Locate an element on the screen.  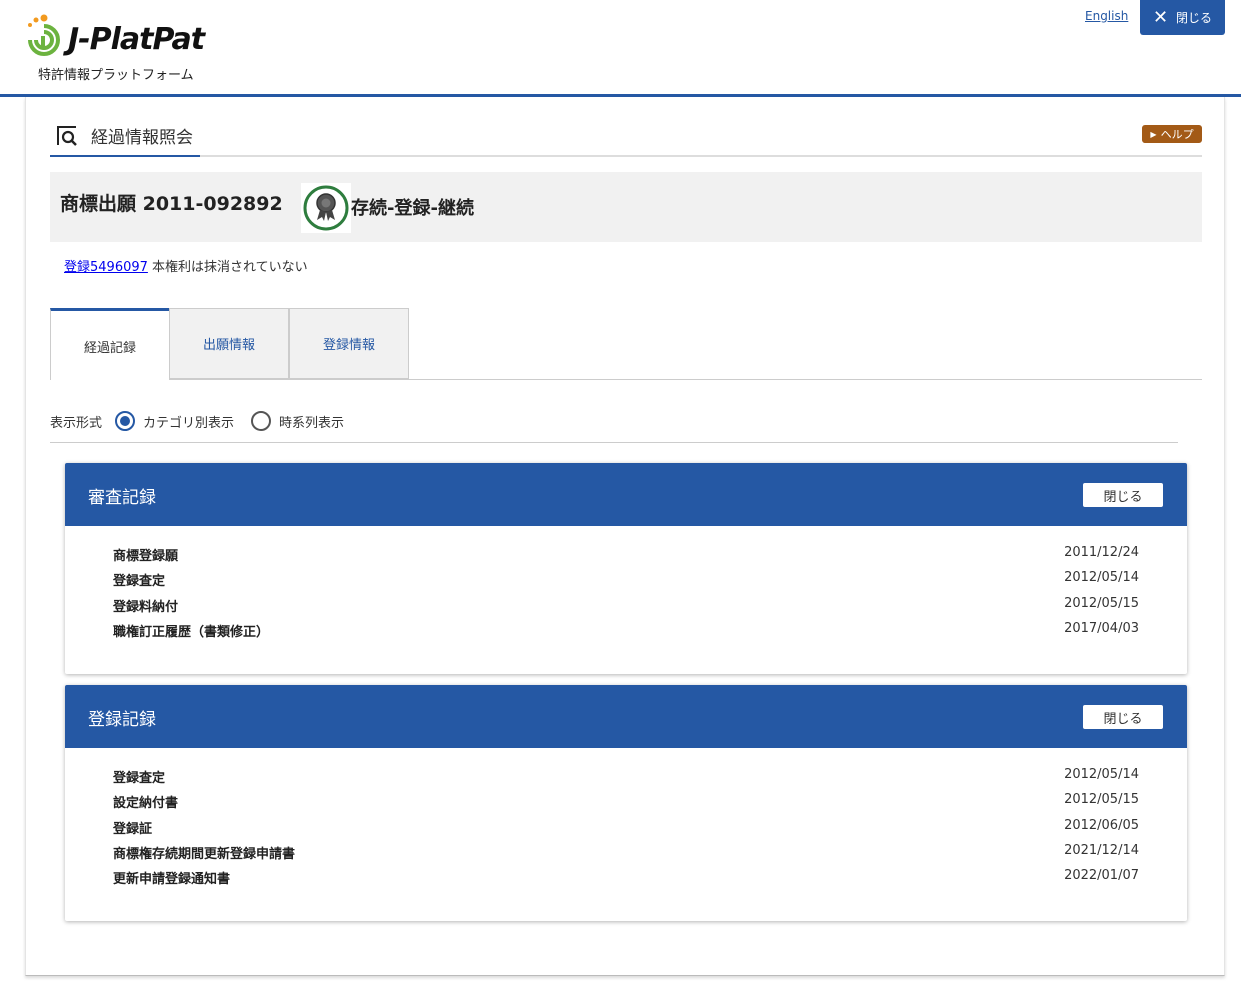
jplatpat-logo: J-PlatPat 特許情報プラットフォーム is located at coordinates (124, 48).